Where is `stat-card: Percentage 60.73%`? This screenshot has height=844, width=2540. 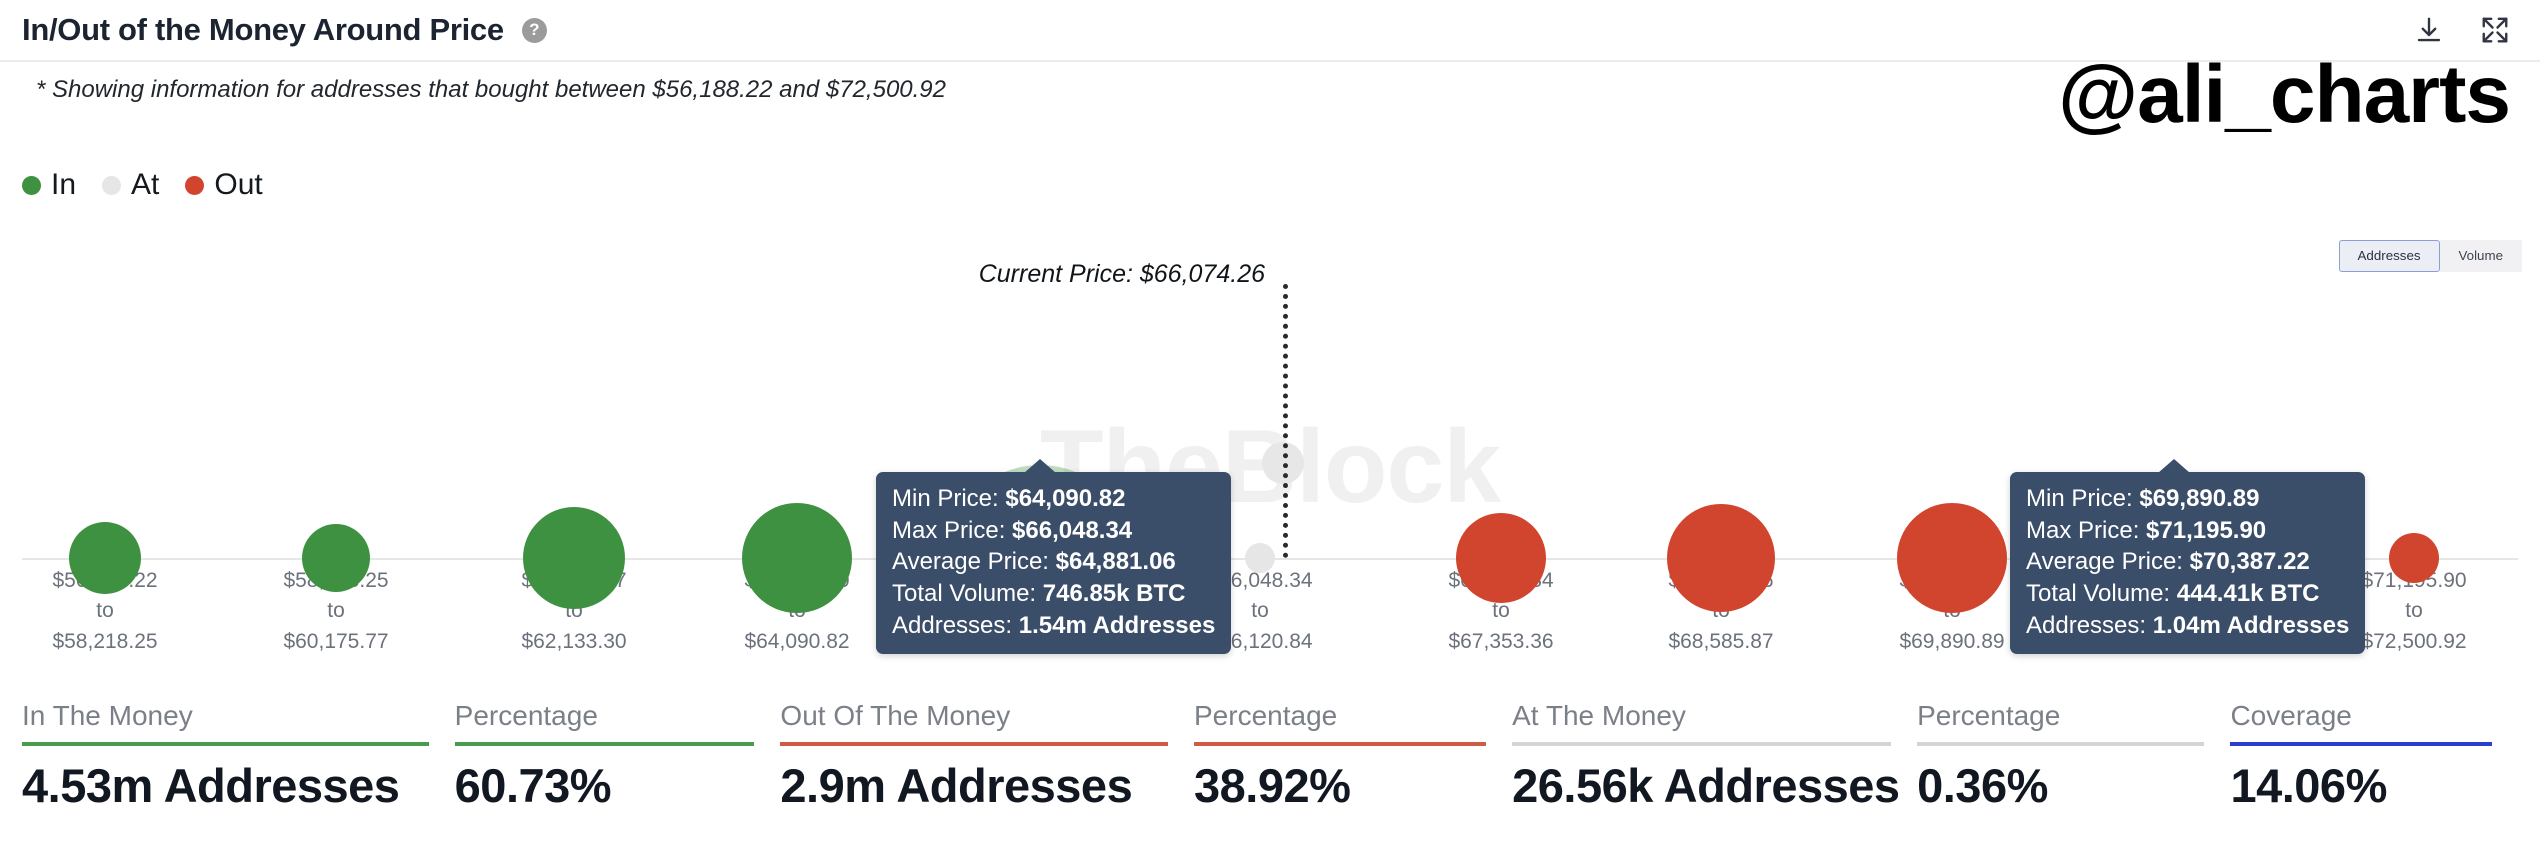
stat-card: Percentage 60.73% is located at coordinates (617, 756).